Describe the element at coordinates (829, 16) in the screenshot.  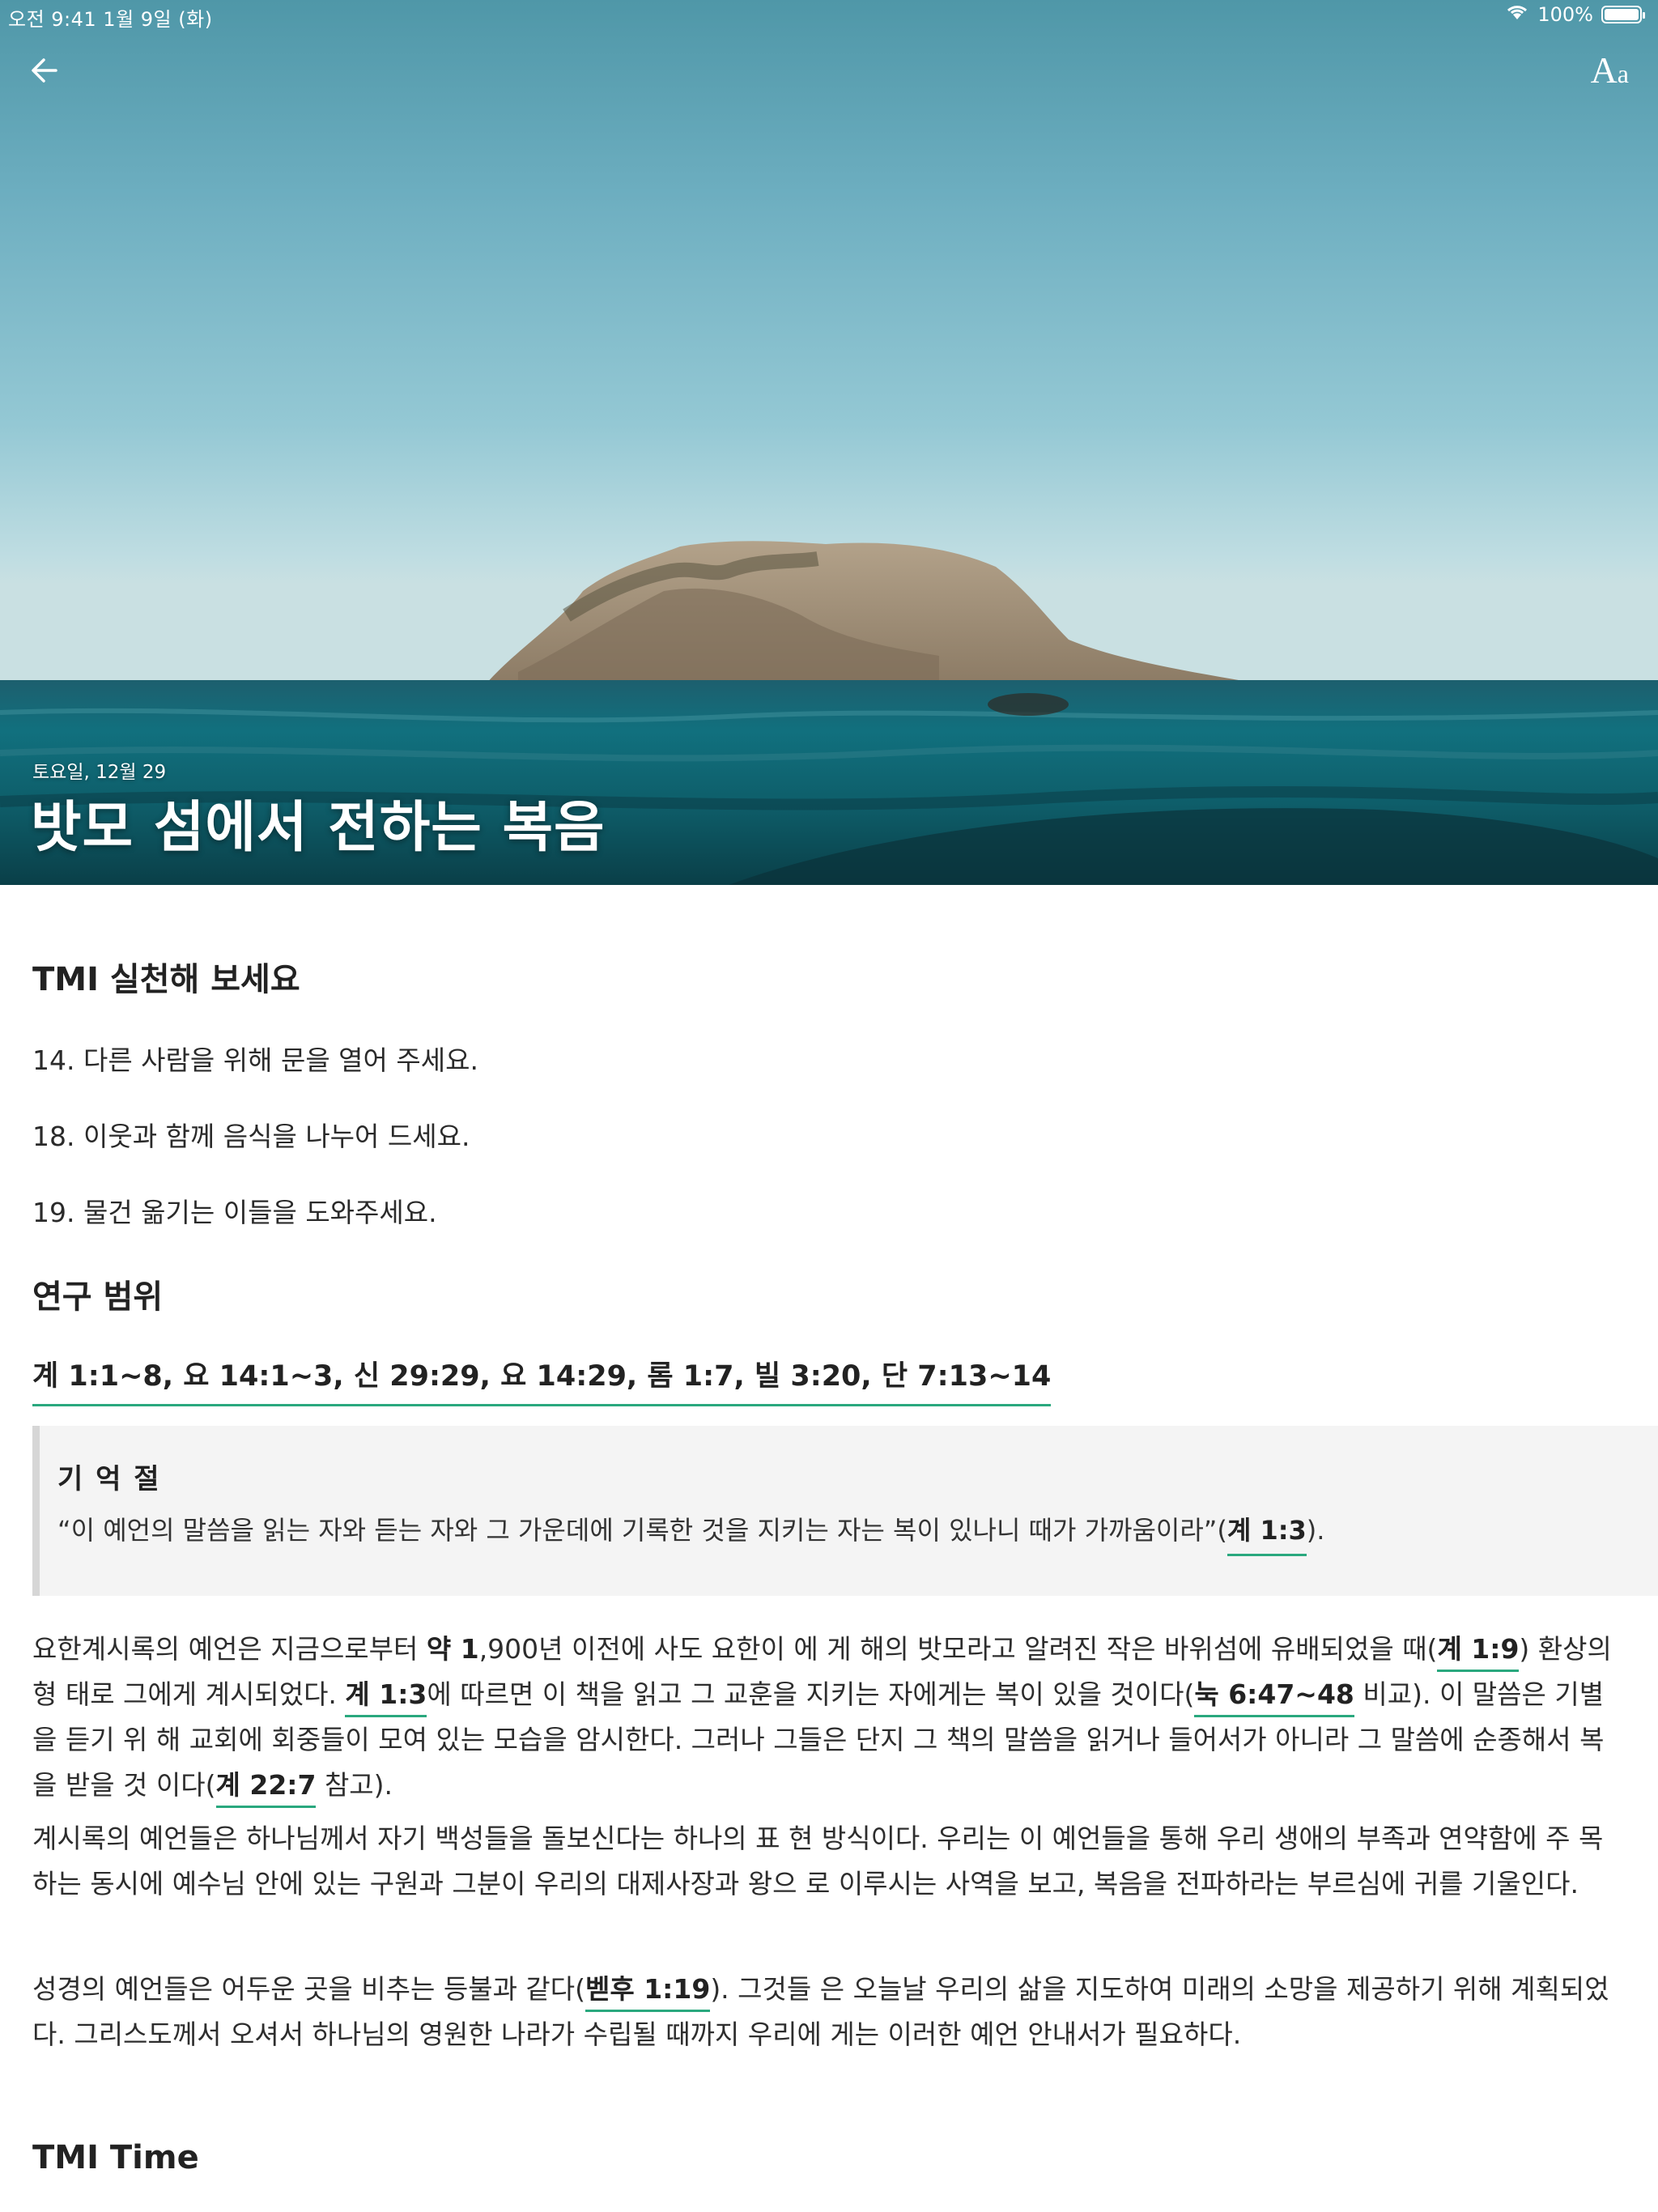
I see `status-bar: 오전 9:41 1월 9일 (화) 100%` at that location.